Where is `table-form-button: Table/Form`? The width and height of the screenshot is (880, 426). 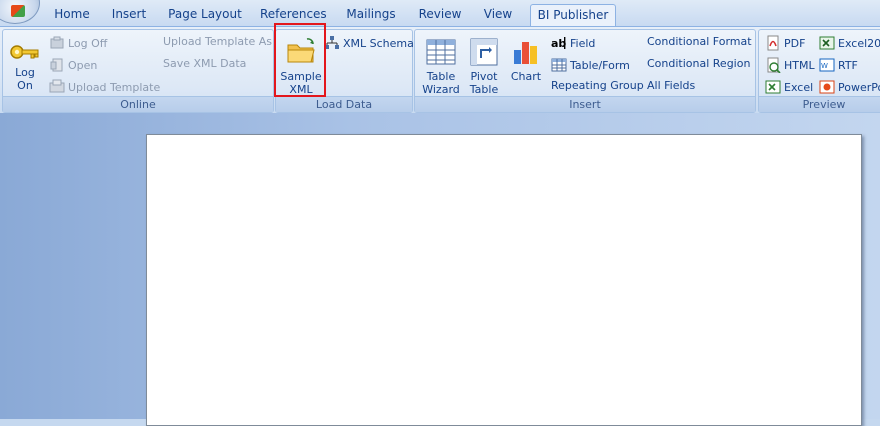 table-form-button: Table/Form is located at coordinates (590, 65).